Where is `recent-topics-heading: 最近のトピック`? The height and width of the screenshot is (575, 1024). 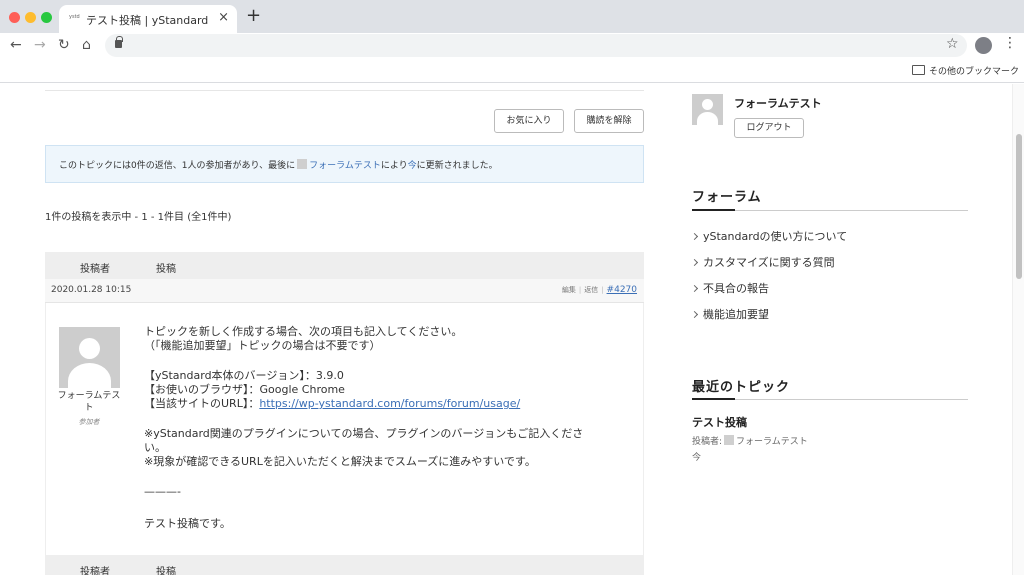
recent-topics-heading: 最近のトピック is located at coordinates (741, 387).